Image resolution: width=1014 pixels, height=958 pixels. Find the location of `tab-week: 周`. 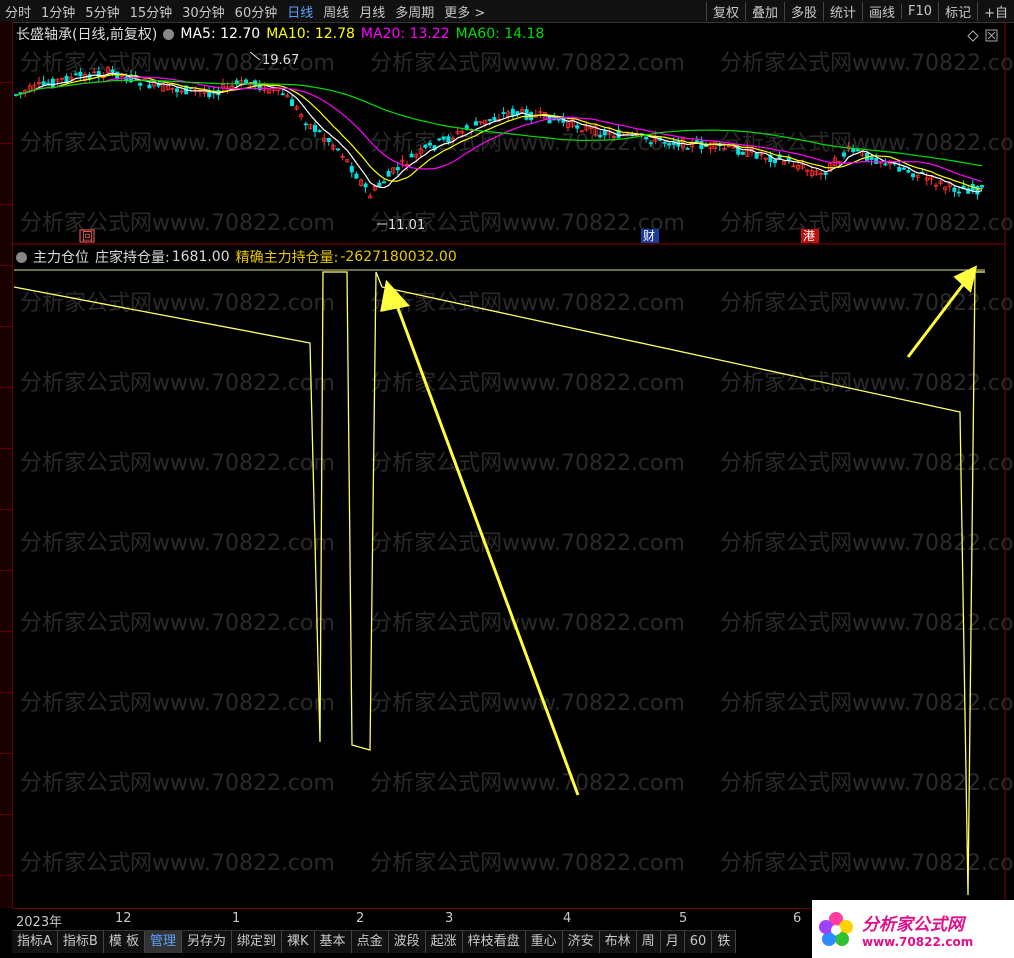

tab-week: 周 is located at coordinates (649, 942).